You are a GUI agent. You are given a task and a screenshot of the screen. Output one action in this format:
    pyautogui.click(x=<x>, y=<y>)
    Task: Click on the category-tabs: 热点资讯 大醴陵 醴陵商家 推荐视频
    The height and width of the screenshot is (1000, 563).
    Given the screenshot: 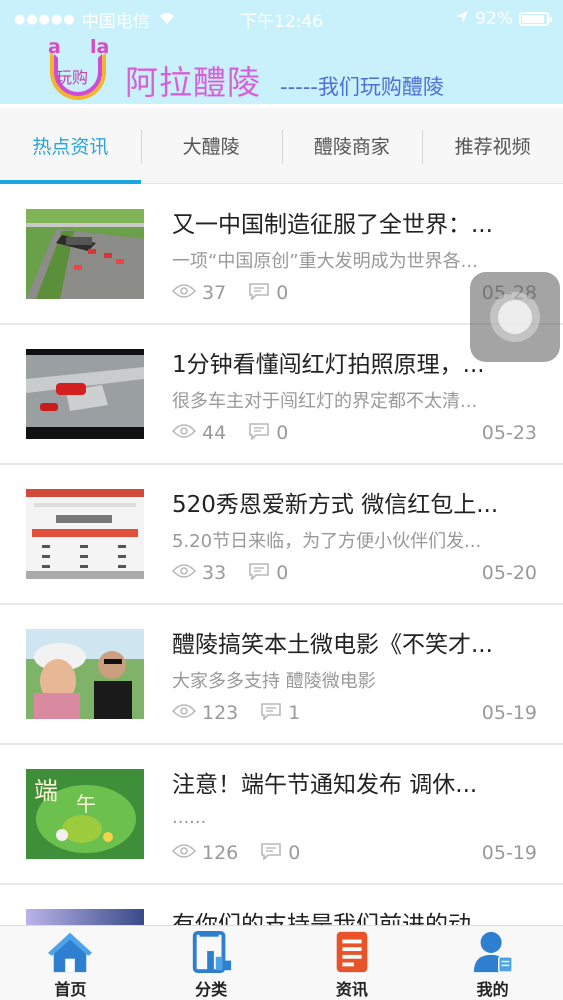 What is the action you would take?
    pyautogui.click(x=281, y=146)
    